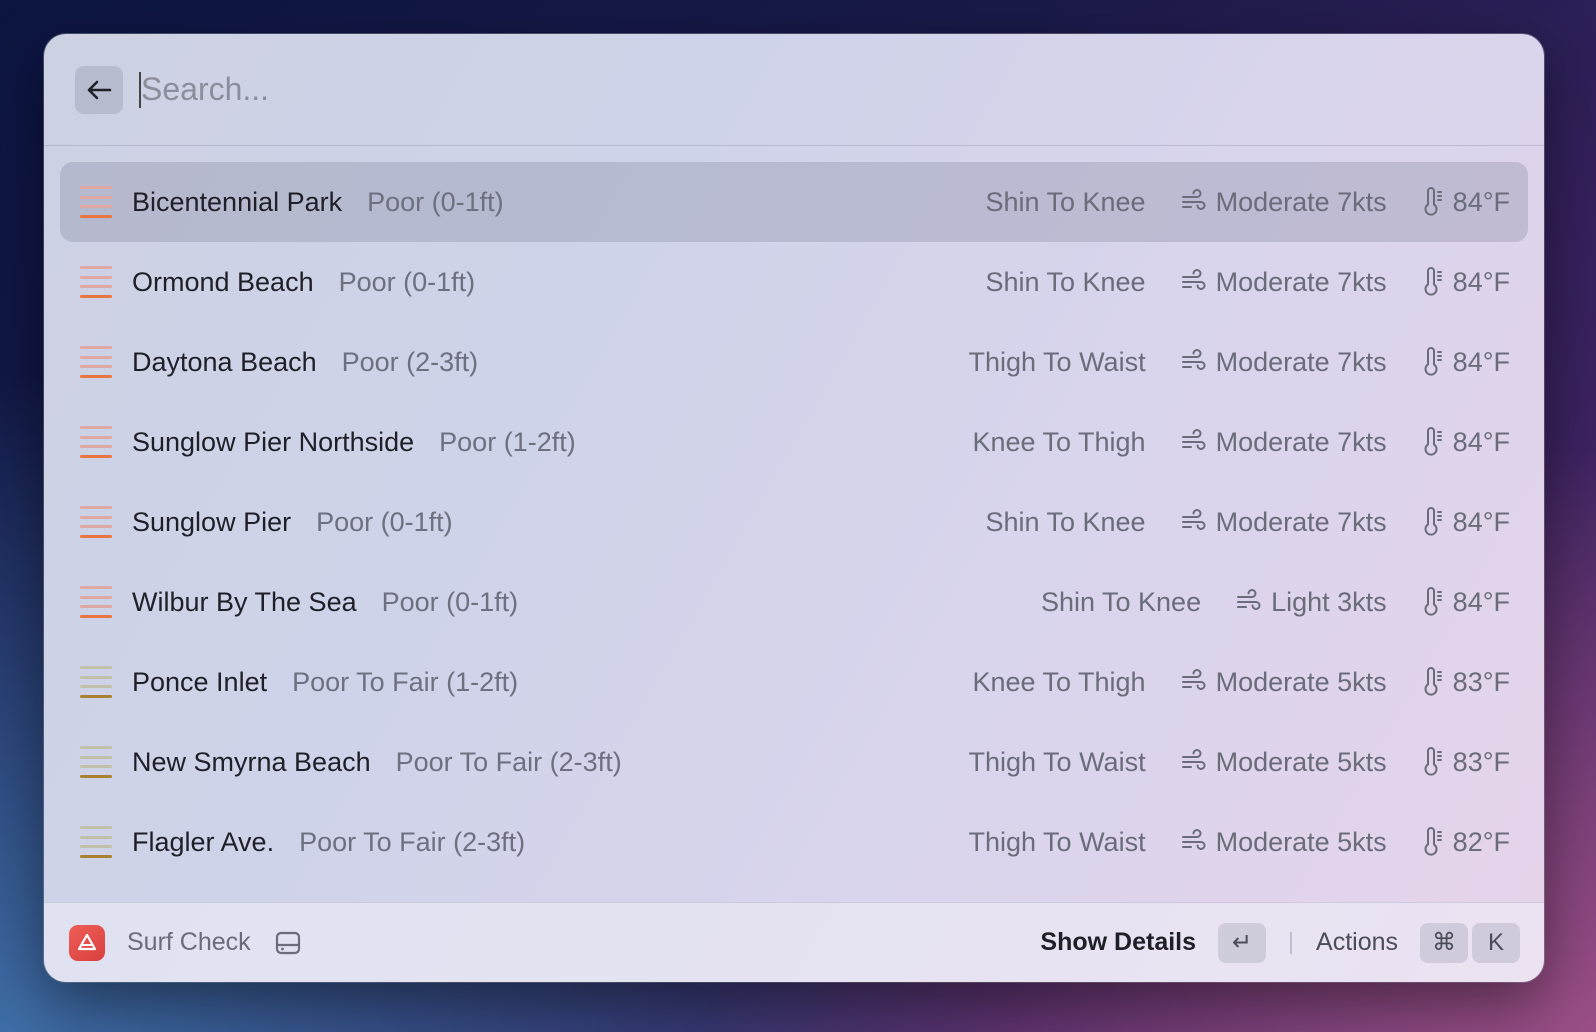  Describe the element at coordinates (203, 841) in the screenshot. I see `item-title: Flagler Ave.` at that location.